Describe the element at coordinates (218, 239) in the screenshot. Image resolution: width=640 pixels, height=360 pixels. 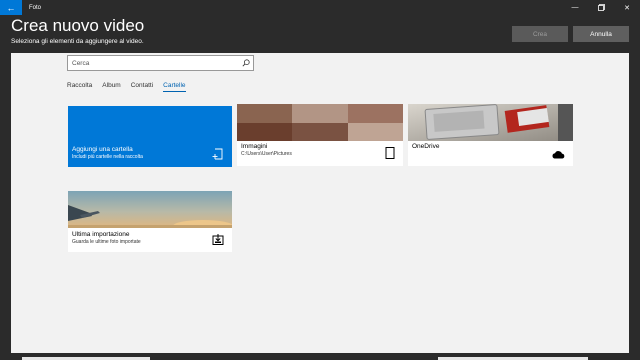
I see `import-icon` at that location.